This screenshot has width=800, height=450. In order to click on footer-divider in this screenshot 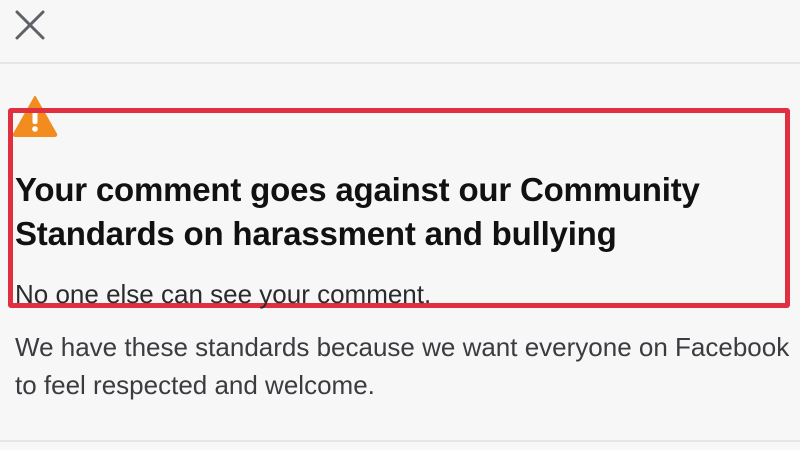, I will do `click(400, 441)`.